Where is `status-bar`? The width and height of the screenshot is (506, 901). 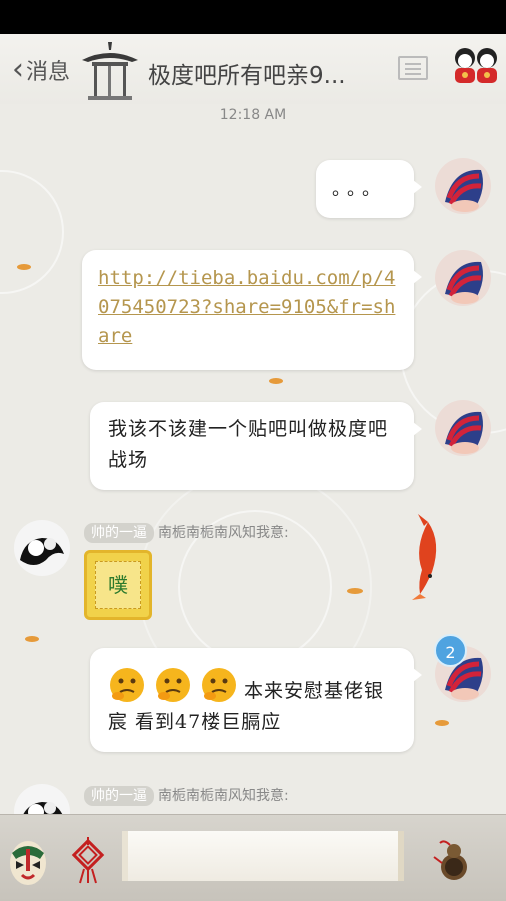 status-bar is located at coordinates (253, 17).